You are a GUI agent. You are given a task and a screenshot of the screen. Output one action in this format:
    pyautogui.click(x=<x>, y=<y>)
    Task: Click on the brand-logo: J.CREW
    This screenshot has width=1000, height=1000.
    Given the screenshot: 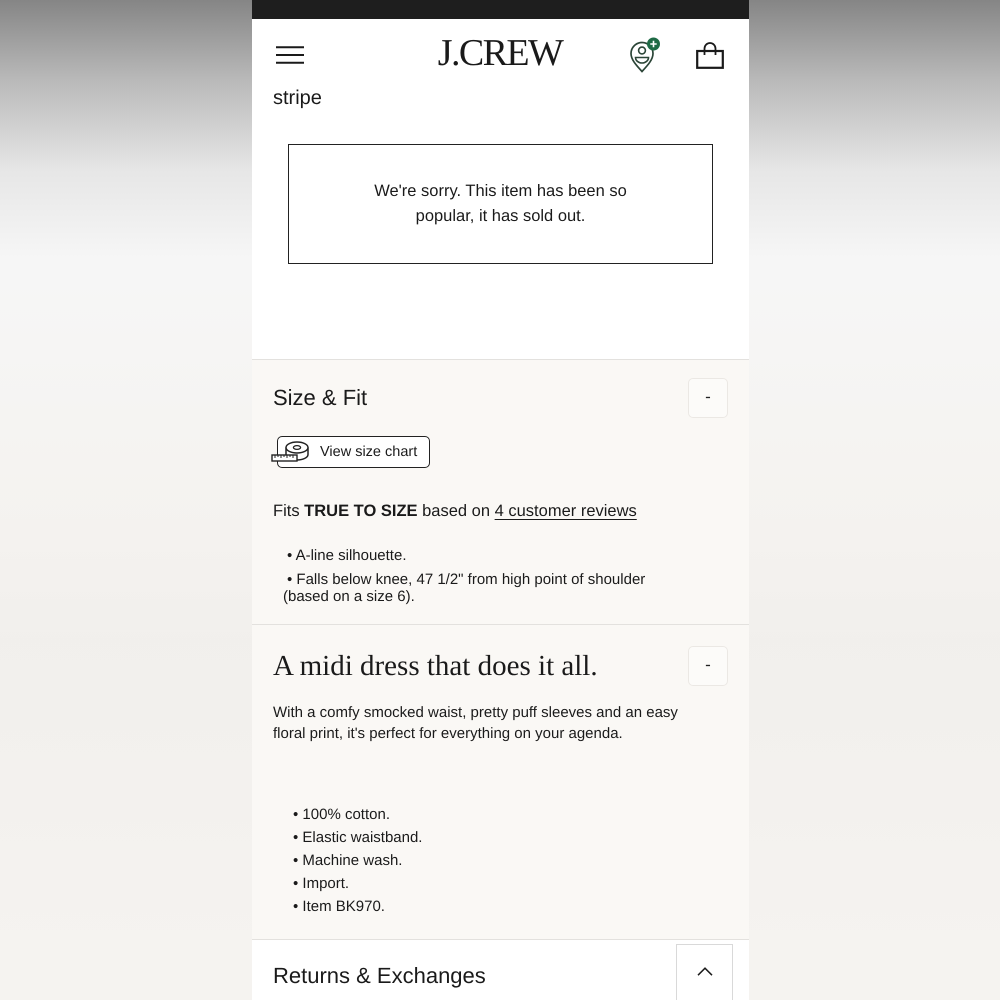 What is the action you would take?
    pyautogui.click(x=500, y=53)
    